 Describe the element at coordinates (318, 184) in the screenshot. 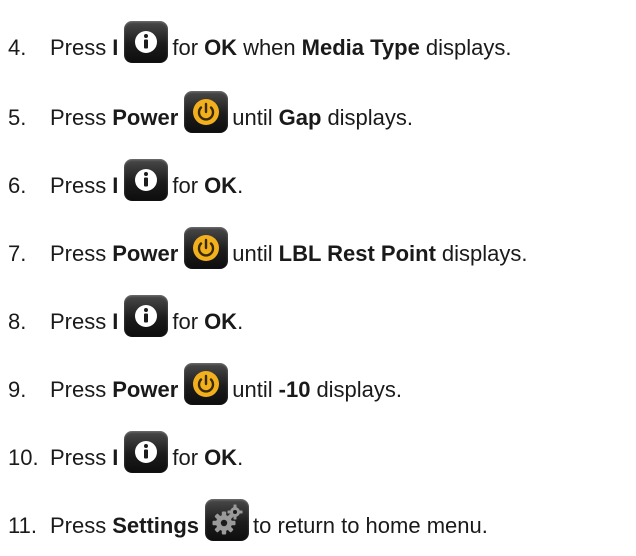

I see `step-6: 6. Press I for OK.` at that location.